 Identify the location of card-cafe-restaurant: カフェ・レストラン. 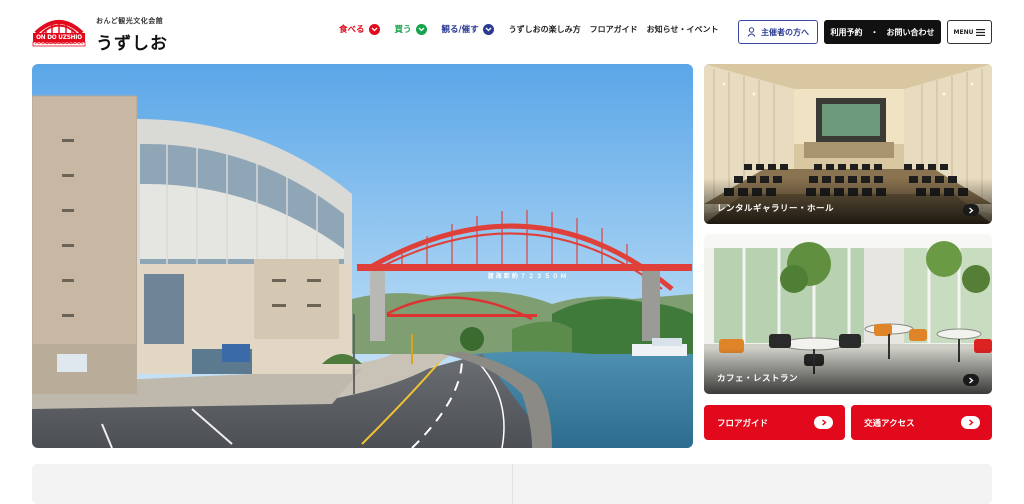
(848, 314).